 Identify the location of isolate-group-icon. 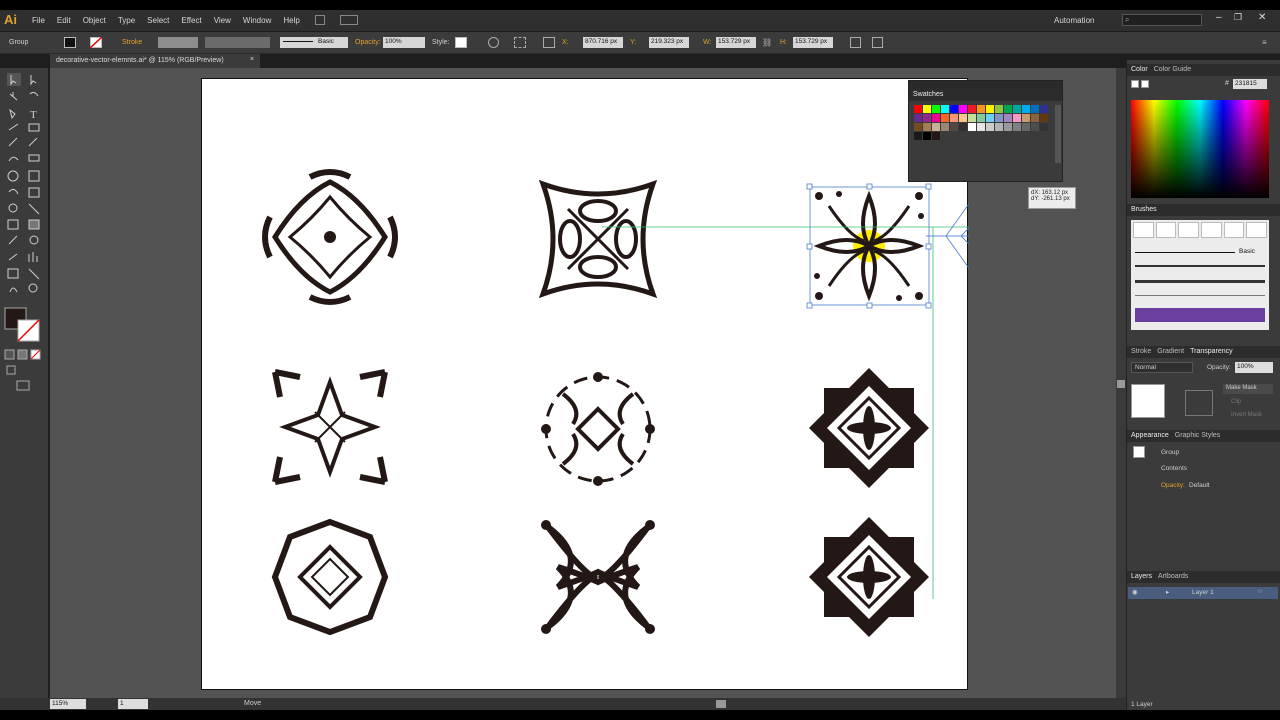
(877, 42).